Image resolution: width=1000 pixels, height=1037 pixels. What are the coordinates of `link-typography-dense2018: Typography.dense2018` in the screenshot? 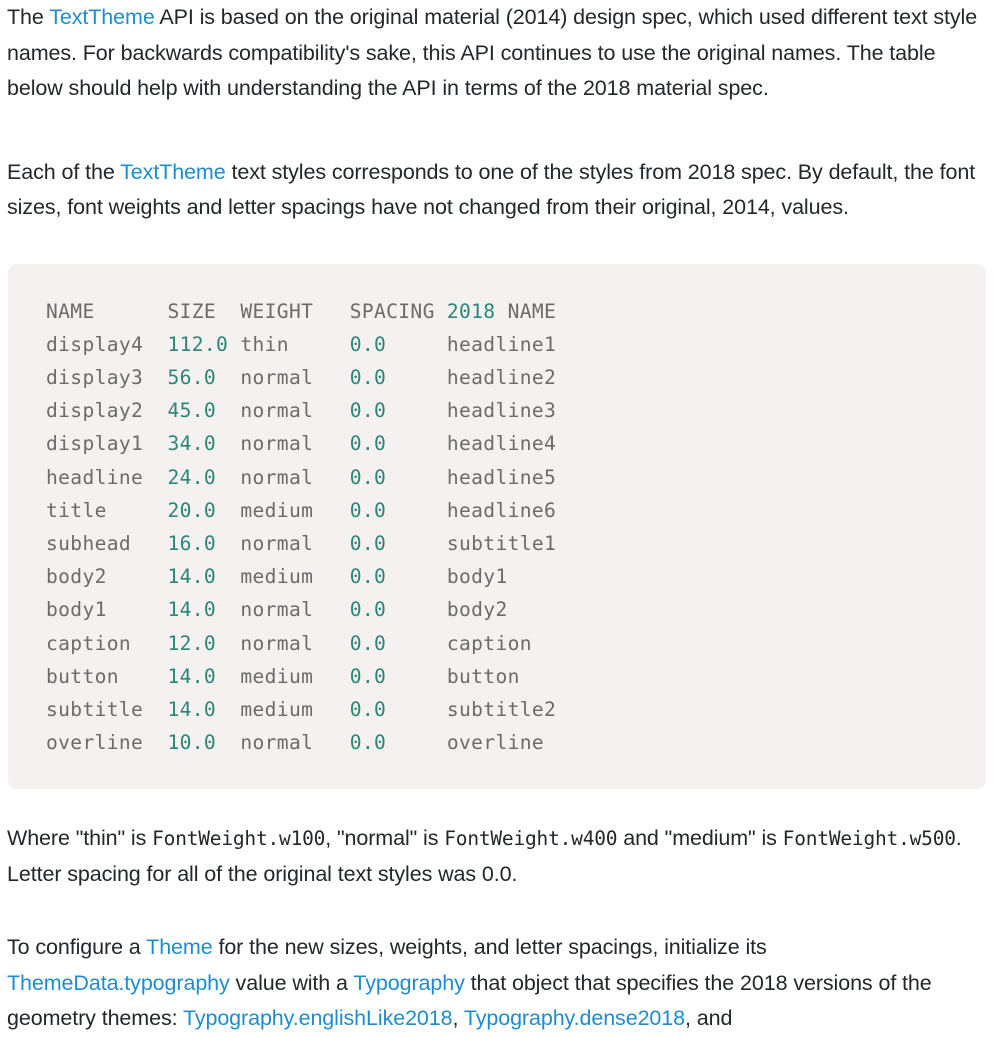 It's located at (574, 1018).